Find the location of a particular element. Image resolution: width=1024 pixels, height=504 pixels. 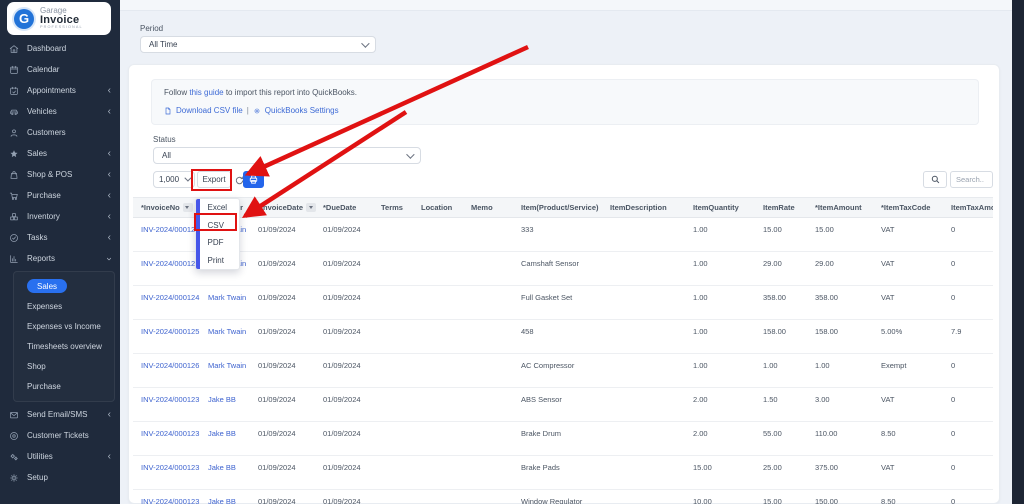

sidebar-item-customers: Customers is located at coordinates (60, 132).